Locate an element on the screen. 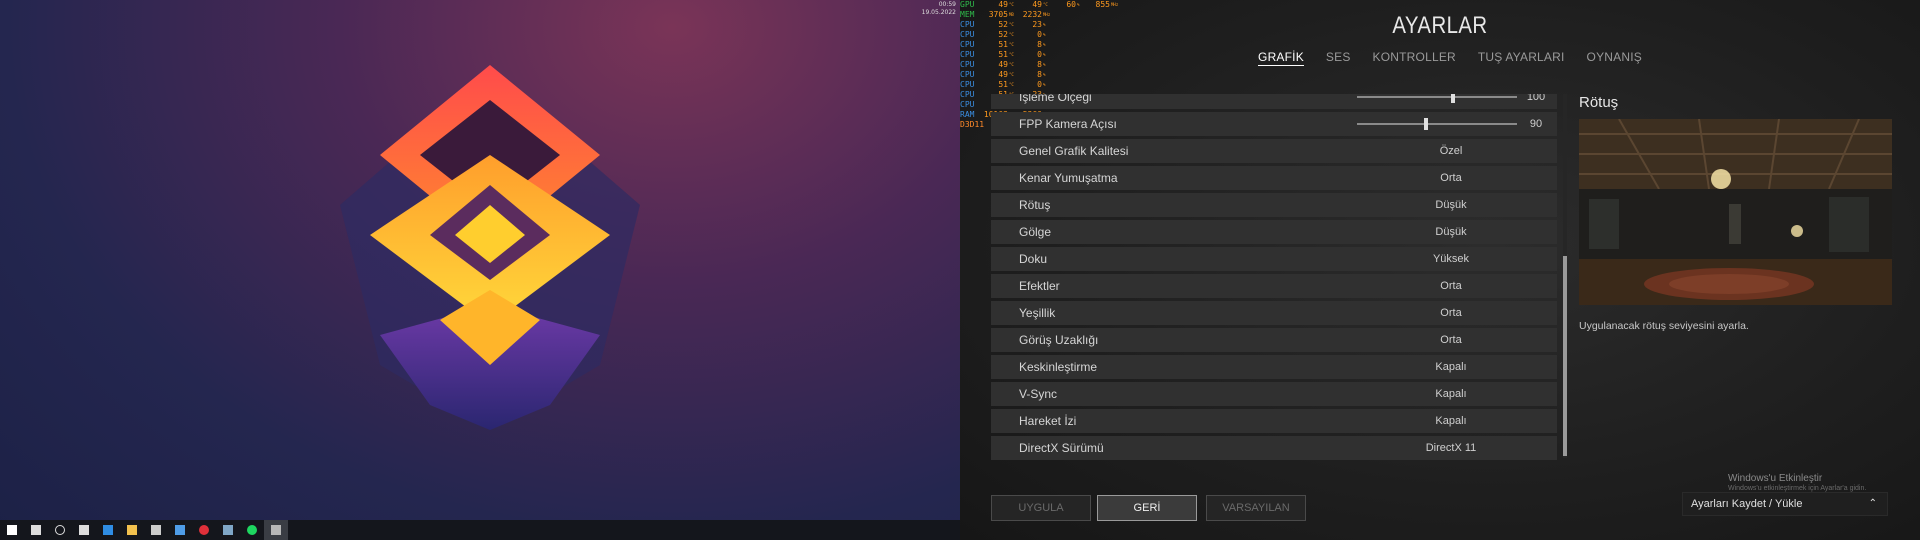  osd-cell: 51 is located at coordinates (1003, 44).